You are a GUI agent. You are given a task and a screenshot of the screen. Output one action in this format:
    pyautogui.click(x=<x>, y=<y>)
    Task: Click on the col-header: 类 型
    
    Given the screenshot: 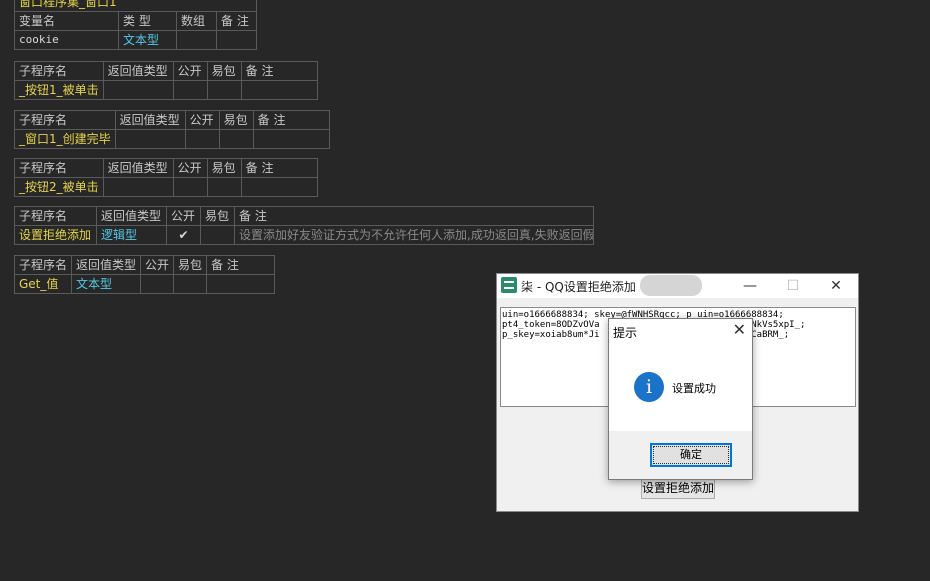 What is the action you would take?
    pyautogui.click(x=147, y=21)
    